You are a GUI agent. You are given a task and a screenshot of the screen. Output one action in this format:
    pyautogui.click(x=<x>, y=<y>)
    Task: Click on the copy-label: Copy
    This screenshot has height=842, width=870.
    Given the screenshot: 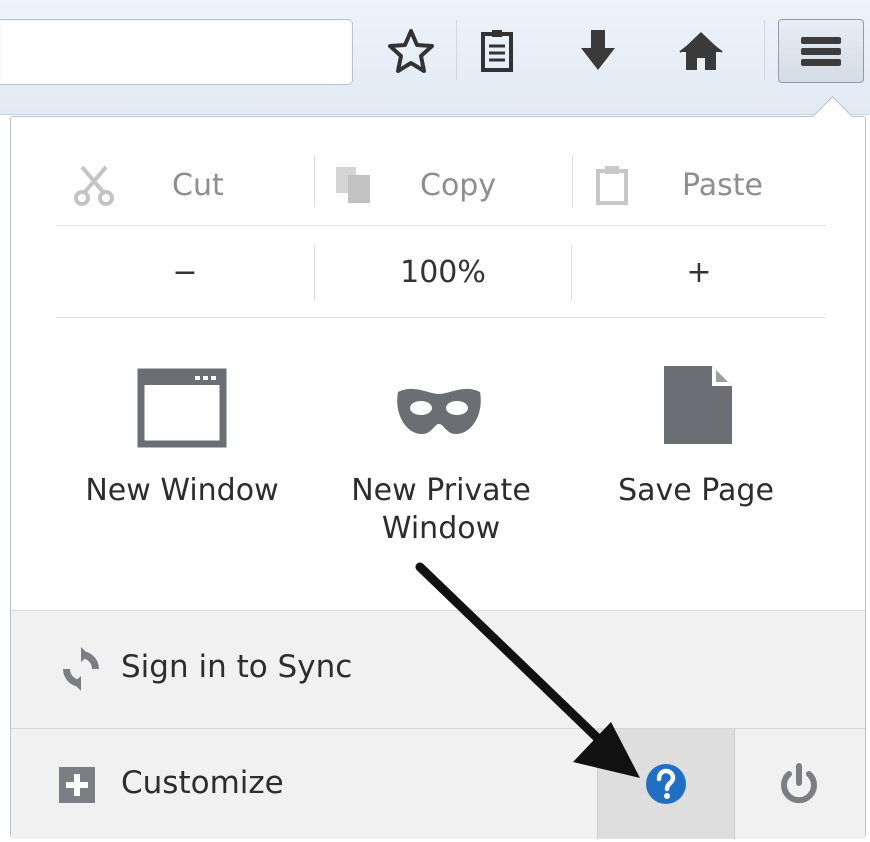 What is the action you would take?
    pyautogui.click(x=458, y=185)
    